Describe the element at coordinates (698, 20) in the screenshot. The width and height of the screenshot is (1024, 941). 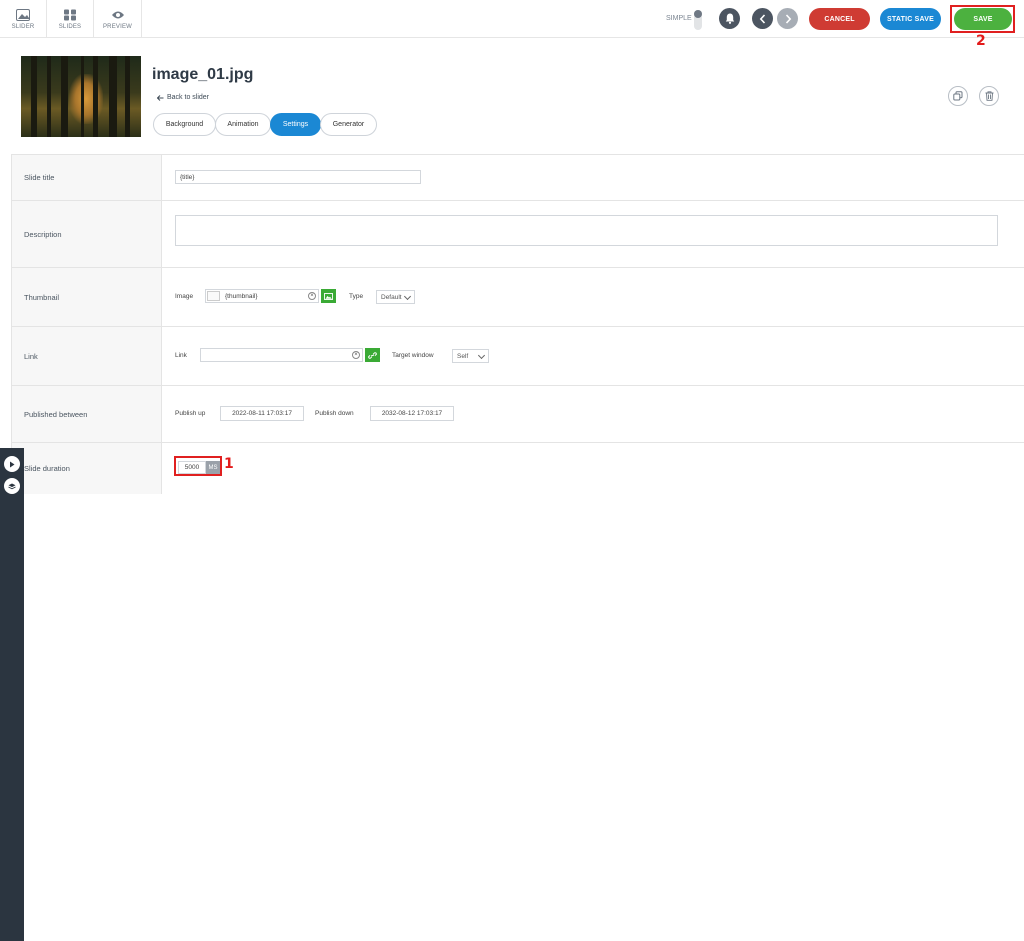
I see `simple-mode-toggle` at that location.